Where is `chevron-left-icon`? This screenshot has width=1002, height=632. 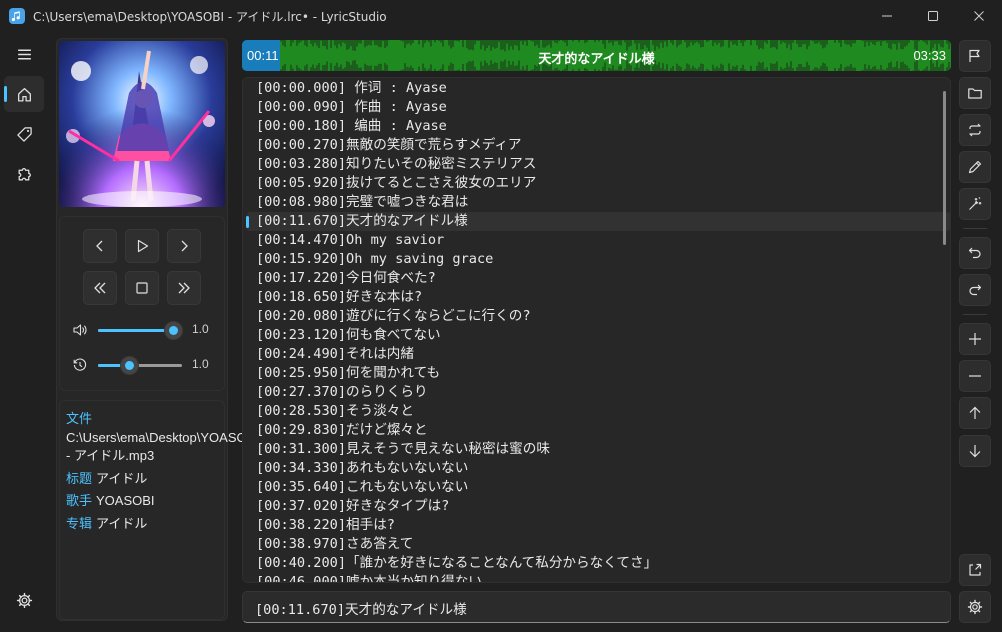 chevron-left-icon is located at coordinates (99, 246).